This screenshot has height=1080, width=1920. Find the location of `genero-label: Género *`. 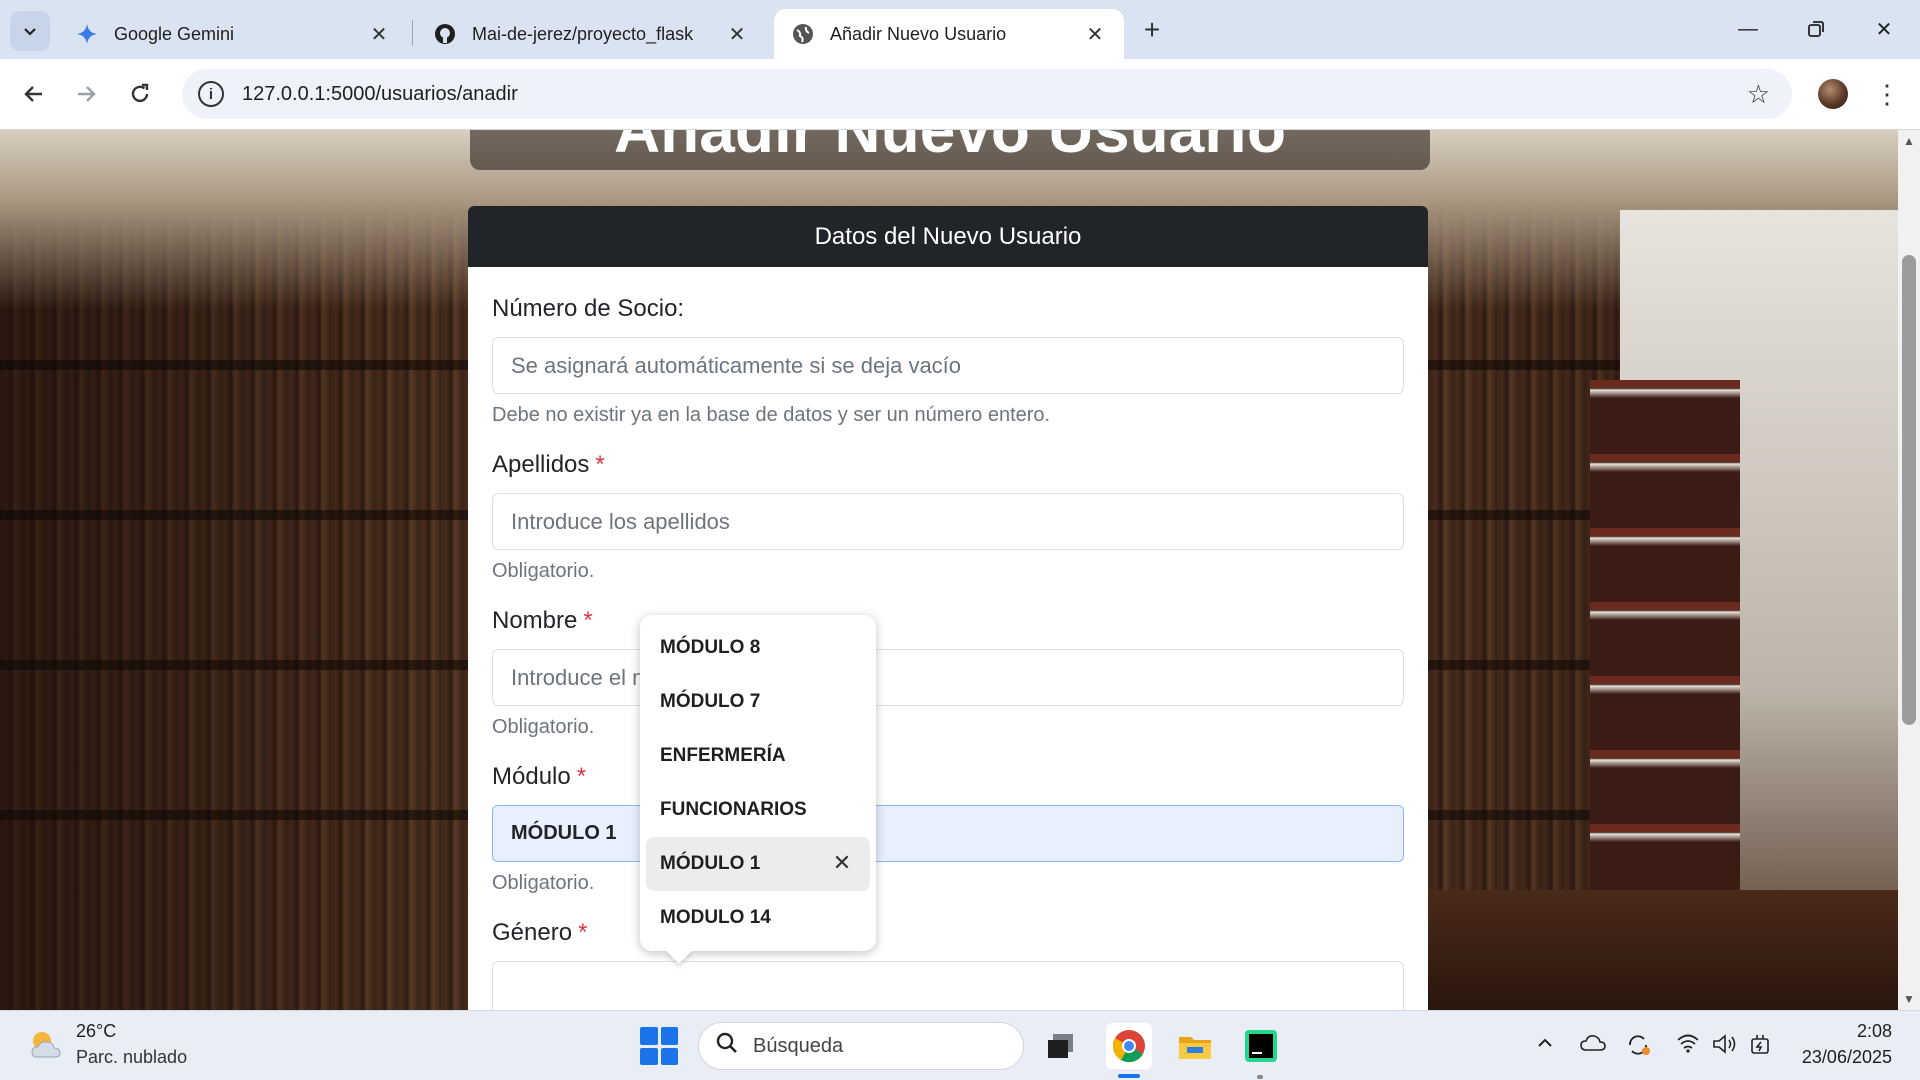

genero-label: Género * is located at coordinates (540, 932).